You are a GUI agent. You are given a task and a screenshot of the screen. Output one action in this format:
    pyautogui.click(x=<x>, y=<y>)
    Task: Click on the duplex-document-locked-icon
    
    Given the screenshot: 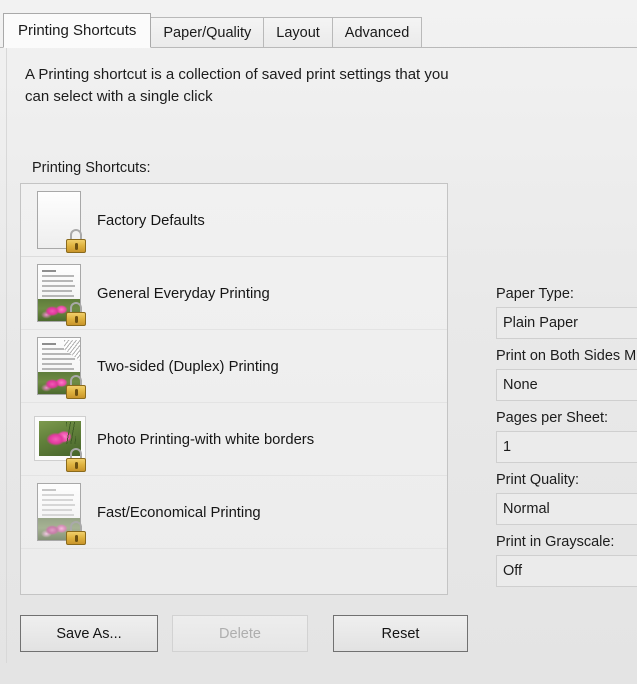 What is the action you would take?
    pyautogui.click(x=60, y=367)
    